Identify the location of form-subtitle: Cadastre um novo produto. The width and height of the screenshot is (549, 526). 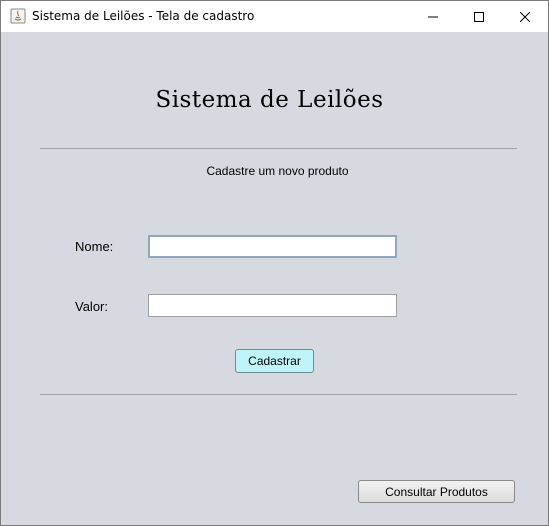
(277, 171).